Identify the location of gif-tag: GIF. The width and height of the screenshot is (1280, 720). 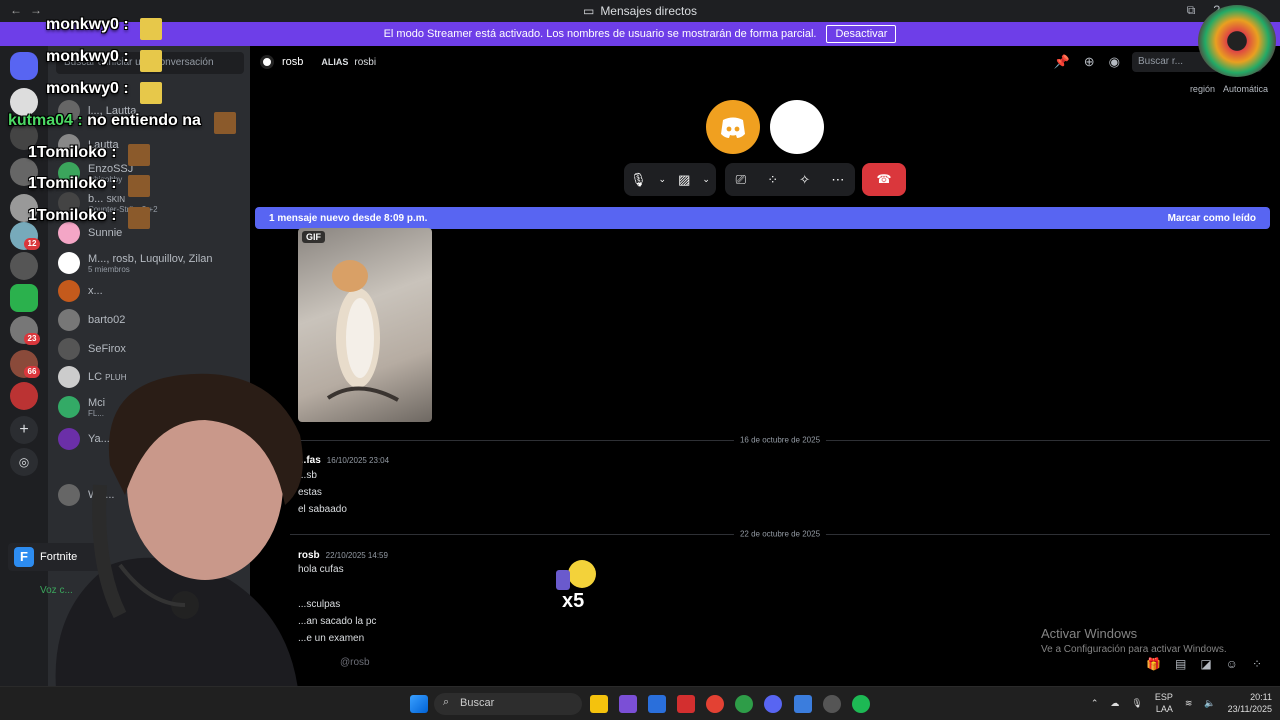
(313, 237).